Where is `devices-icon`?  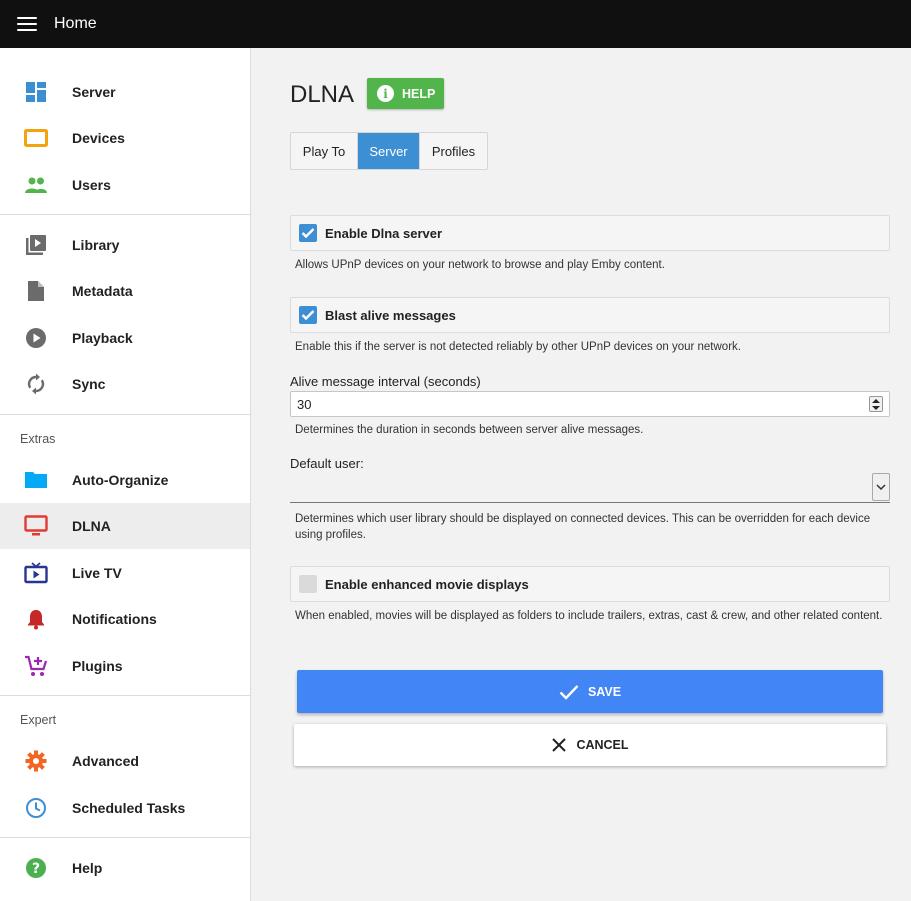
devices-icon is located at coordinates (36, 138).